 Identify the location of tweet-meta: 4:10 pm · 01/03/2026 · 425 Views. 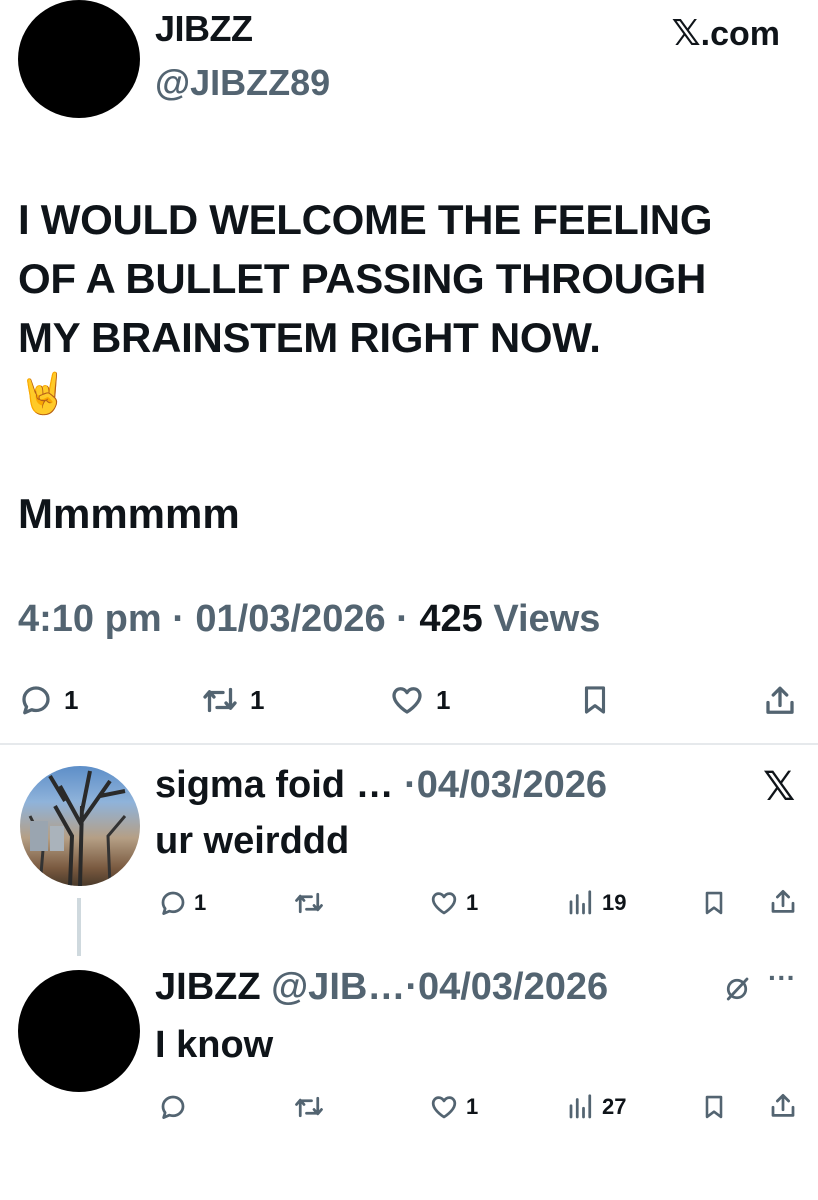
(309, 619).